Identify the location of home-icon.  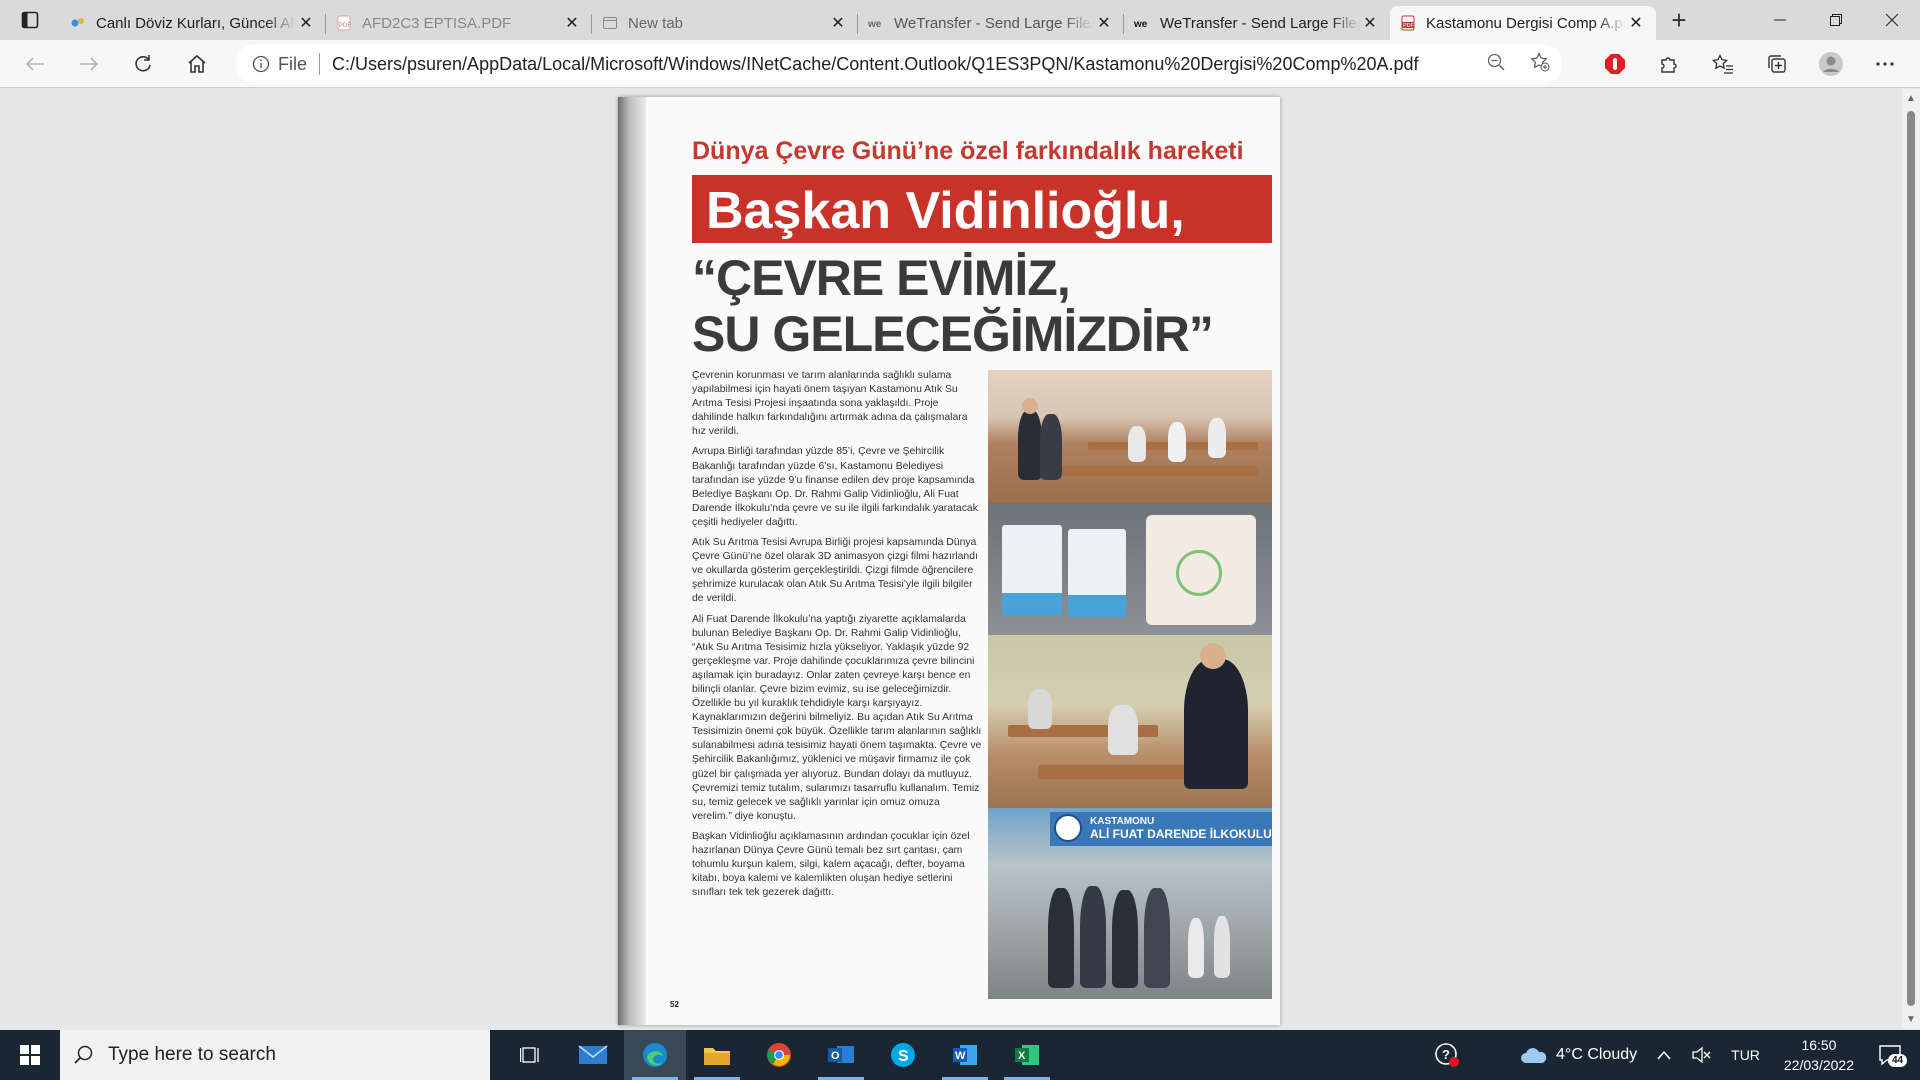
(197, 63).